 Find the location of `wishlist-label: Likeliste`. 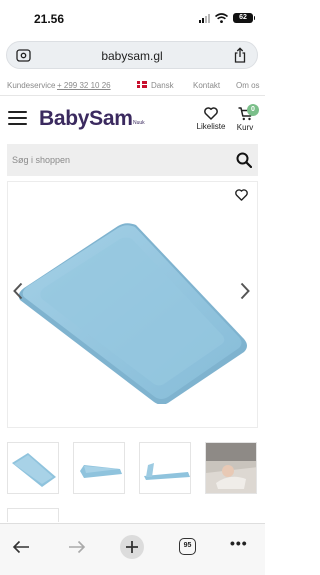

wishlist-label: Likeliste is located at coordinates (211, 126).